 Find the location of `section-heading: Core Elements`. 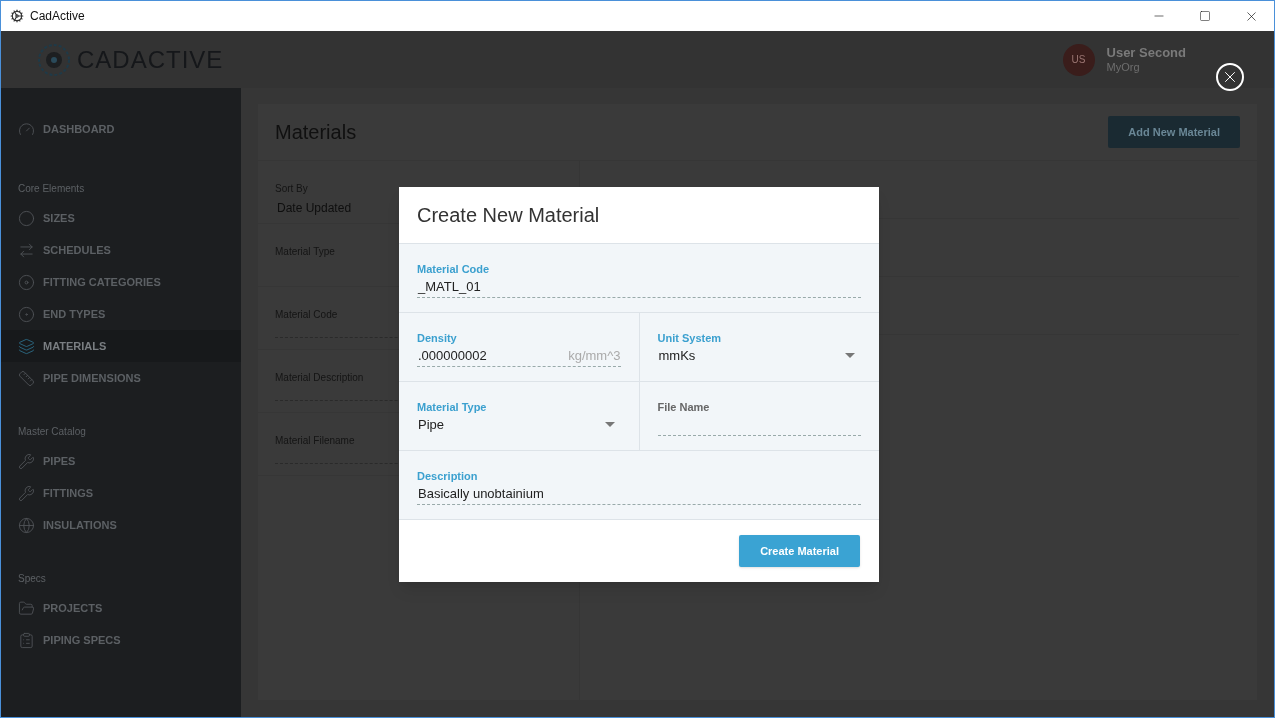

section-heading: Core Elements is located at coordinates (51, 189).